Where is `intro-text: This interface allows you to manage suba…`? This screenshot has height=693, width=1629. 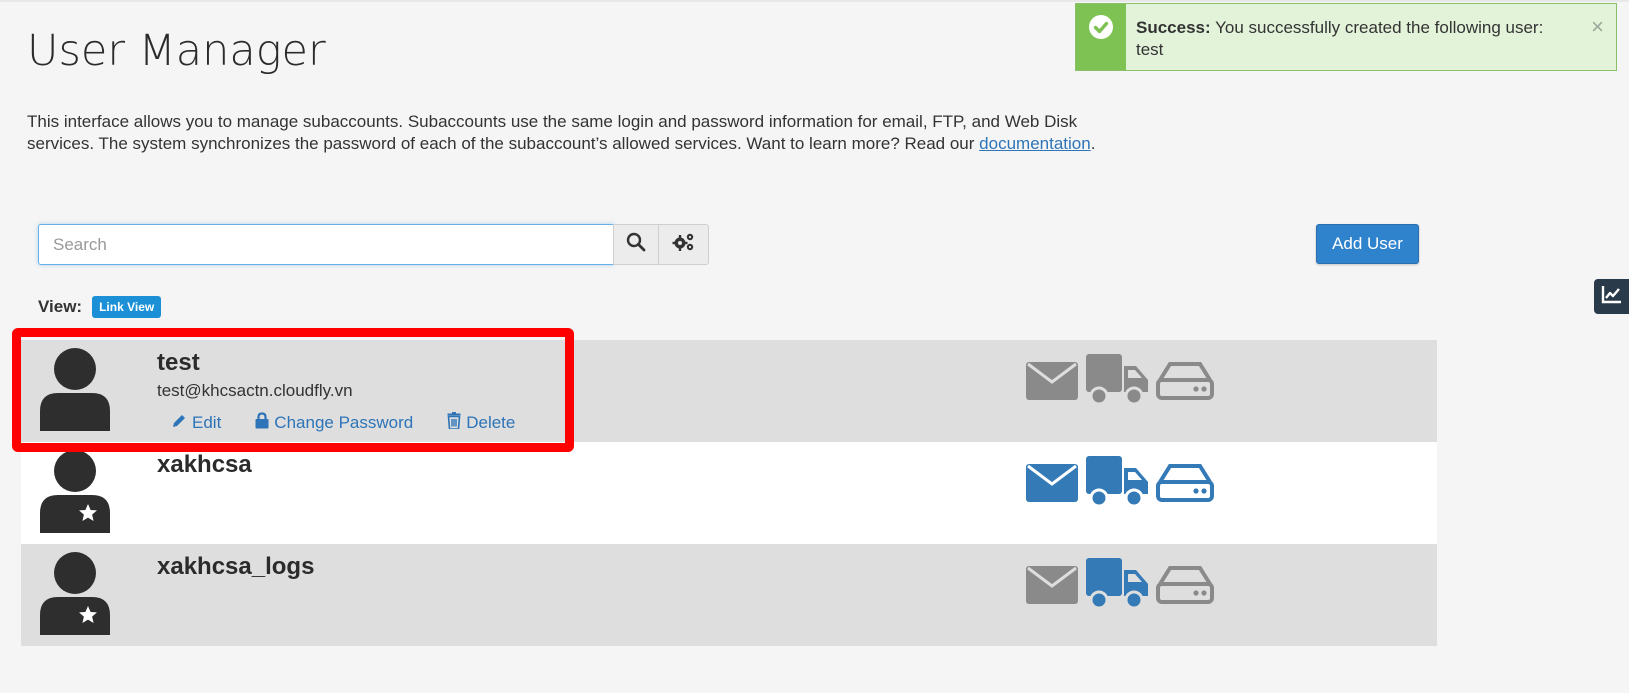
intro-text: This interface allows you to manage suba… is located at coordinates (552, 132).